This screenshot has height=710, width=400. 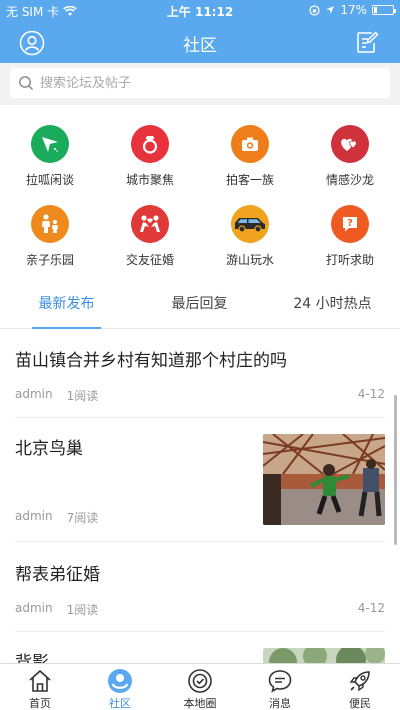 I want to click on birds-nest-photo, so click(x=324, y=479).